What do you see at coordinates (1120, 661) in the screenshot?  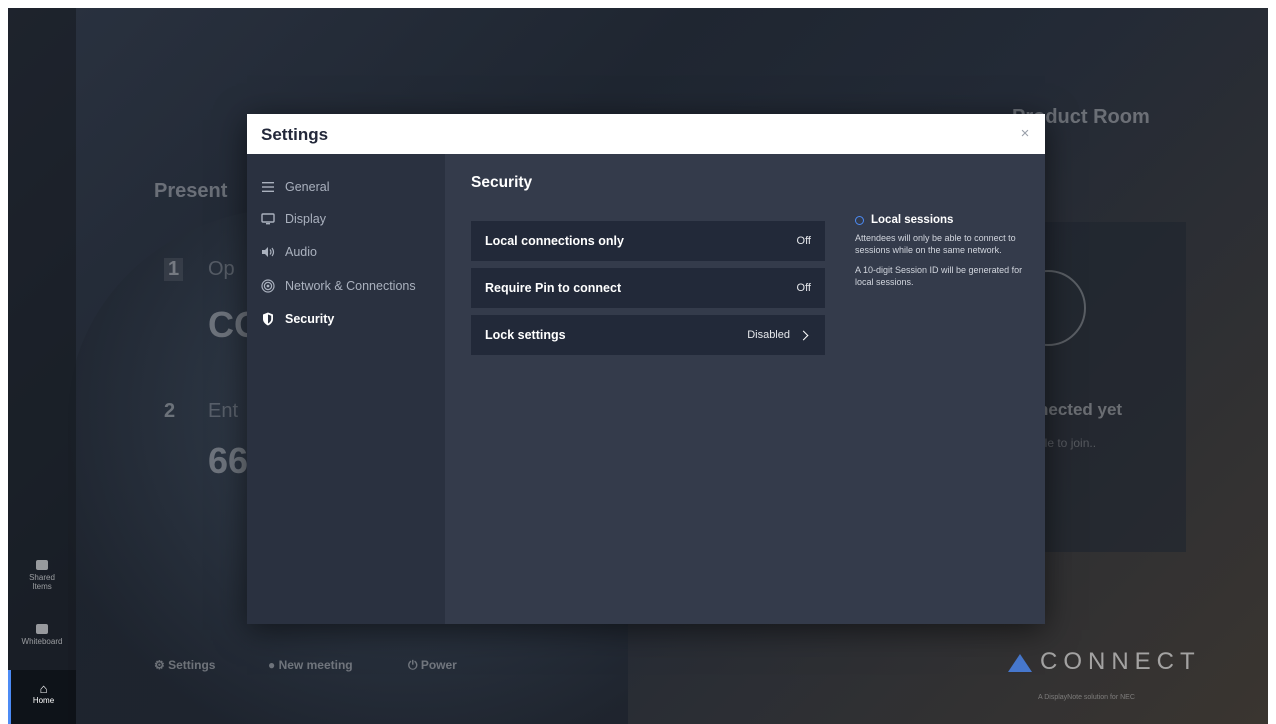 I see `brand-name: CONNECT` at bounding box center [1120, 661].